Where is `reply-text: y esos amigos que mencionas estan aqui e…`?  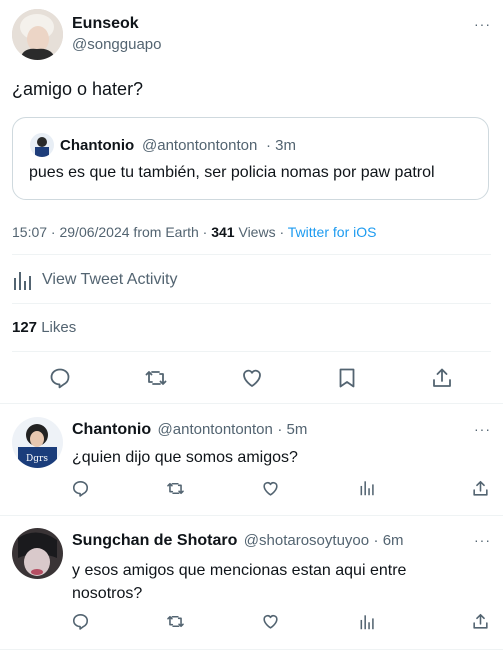
reply-text: y esos amigos que mencionas estan aqui e… is located at coordinates (239, 582).